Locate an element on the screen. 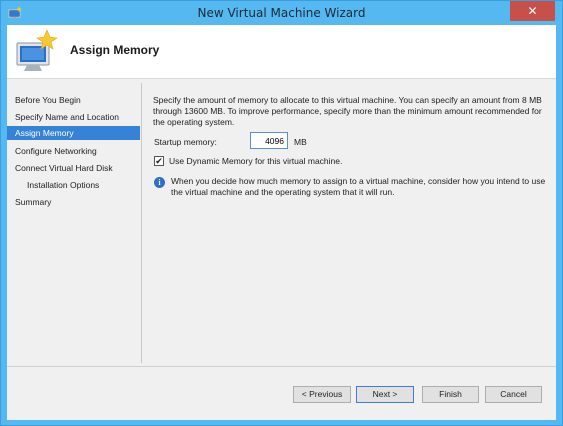  window-title: New Virtual Machine Wizard is located at coordinates (281, 13).